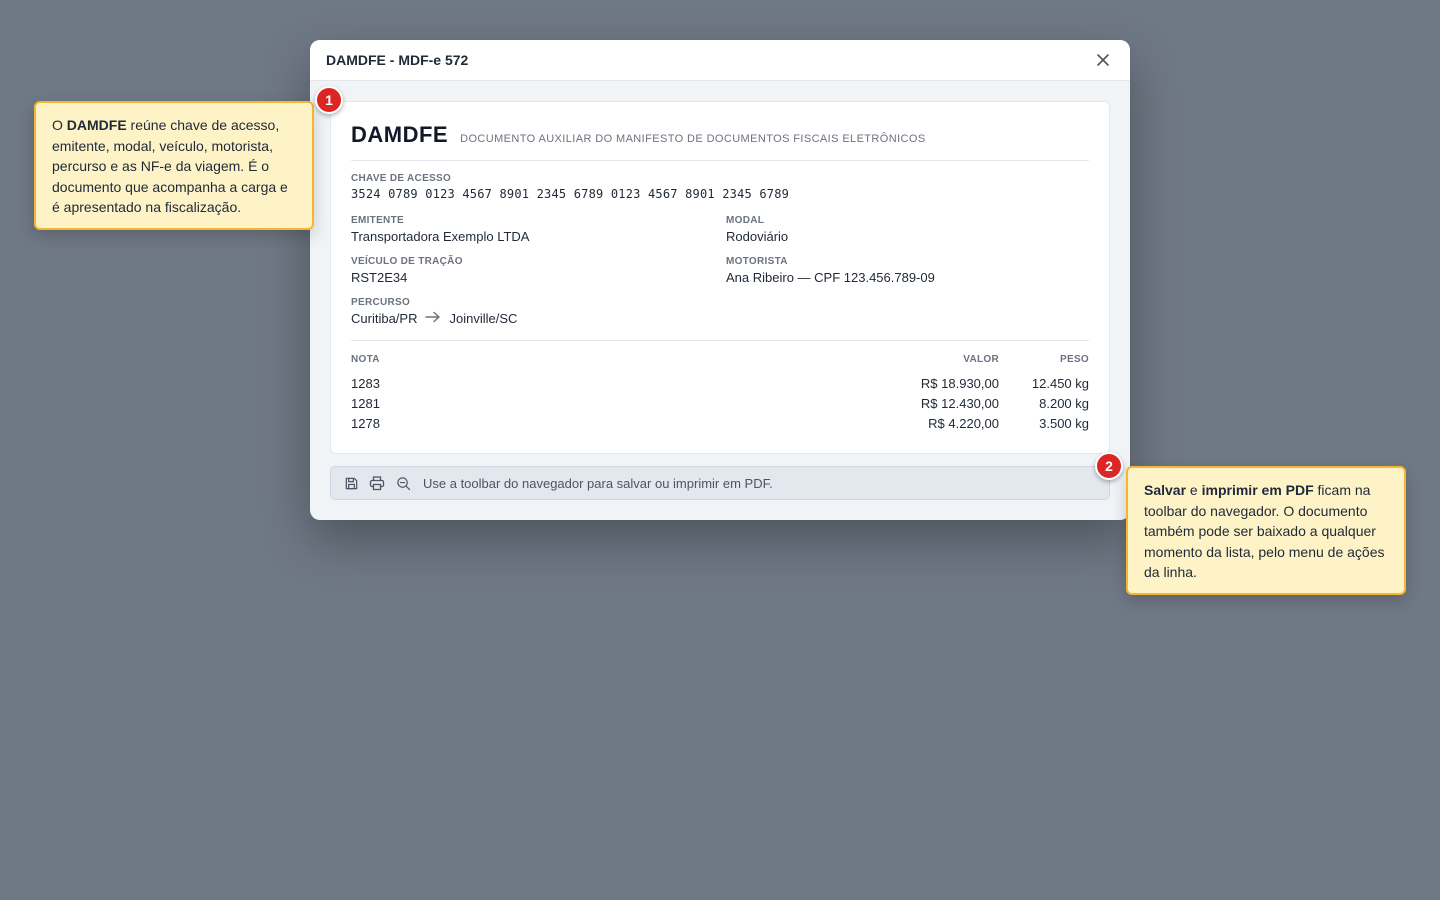 The width and height of the screenshot is (1440, 900). I want to click on callout-text: imprimir em PDF, so click(1257, 490).